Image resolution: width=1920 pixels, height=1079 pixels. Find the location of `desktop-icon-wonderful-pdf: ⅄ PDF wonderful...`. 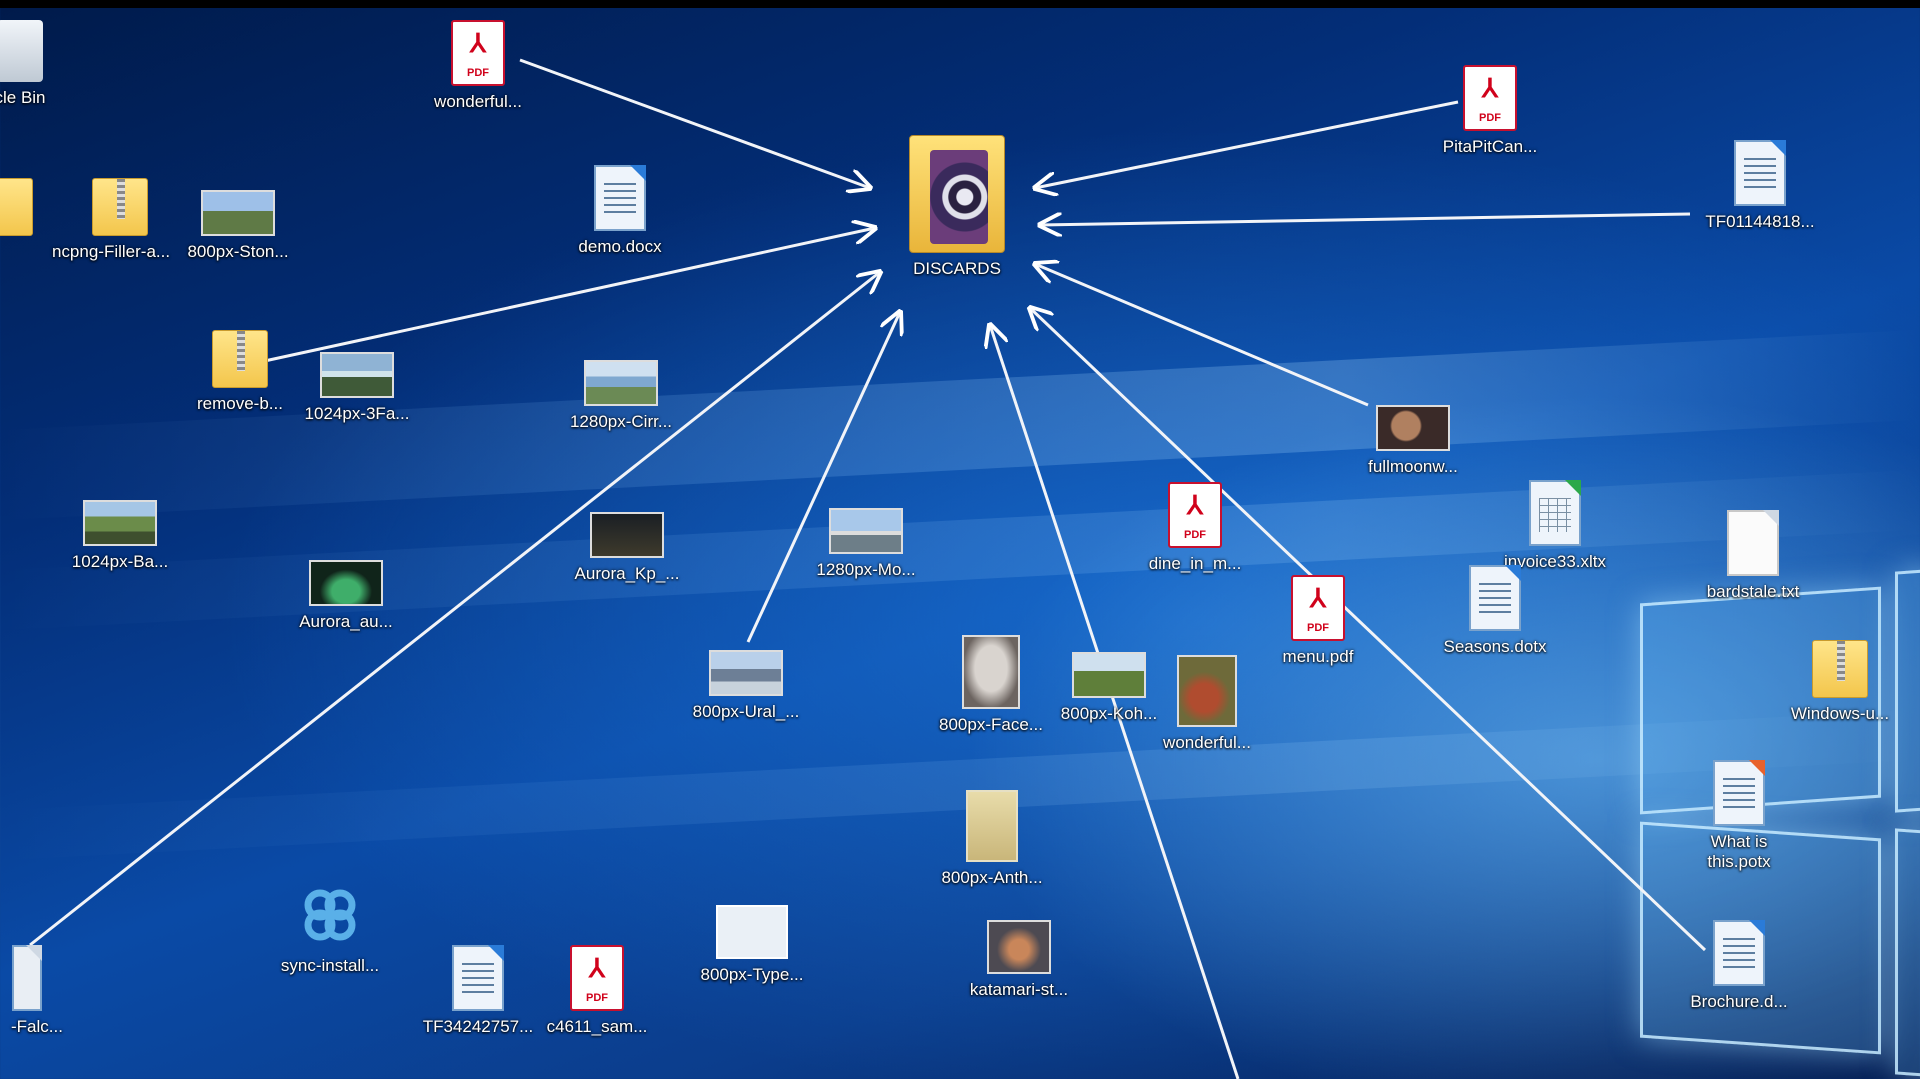

desktop-icon-wonderful-pdf: ⅄ PDF wonderful... is located at coordinates (478, 66).